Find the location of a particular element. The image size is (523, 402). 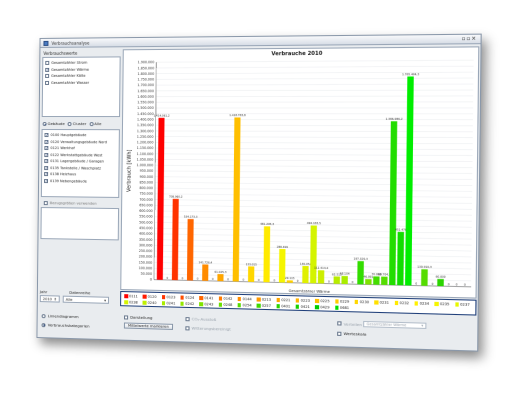

meter-type-item: Gesamtzähler Wasser is located at coordinates (81, 82).